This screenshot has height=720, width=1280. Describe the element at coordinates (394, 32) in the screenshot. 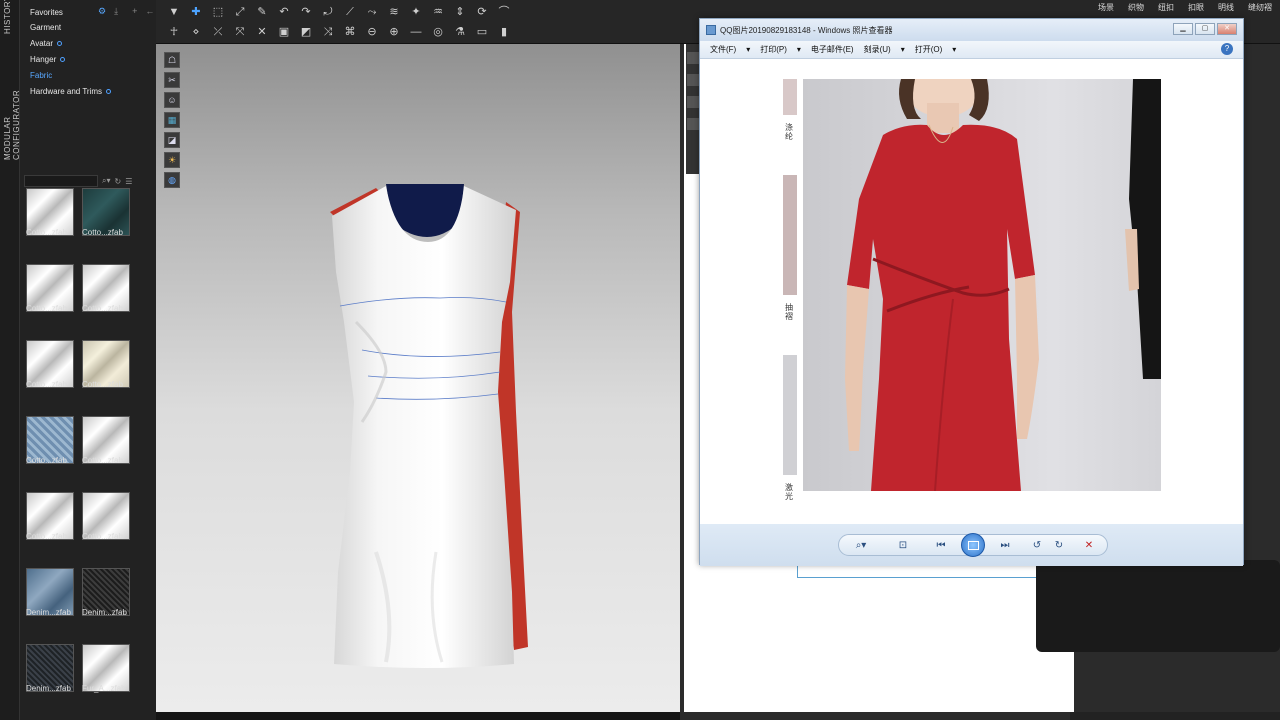

I see `buttonhole-icon: ⊕` at that location.